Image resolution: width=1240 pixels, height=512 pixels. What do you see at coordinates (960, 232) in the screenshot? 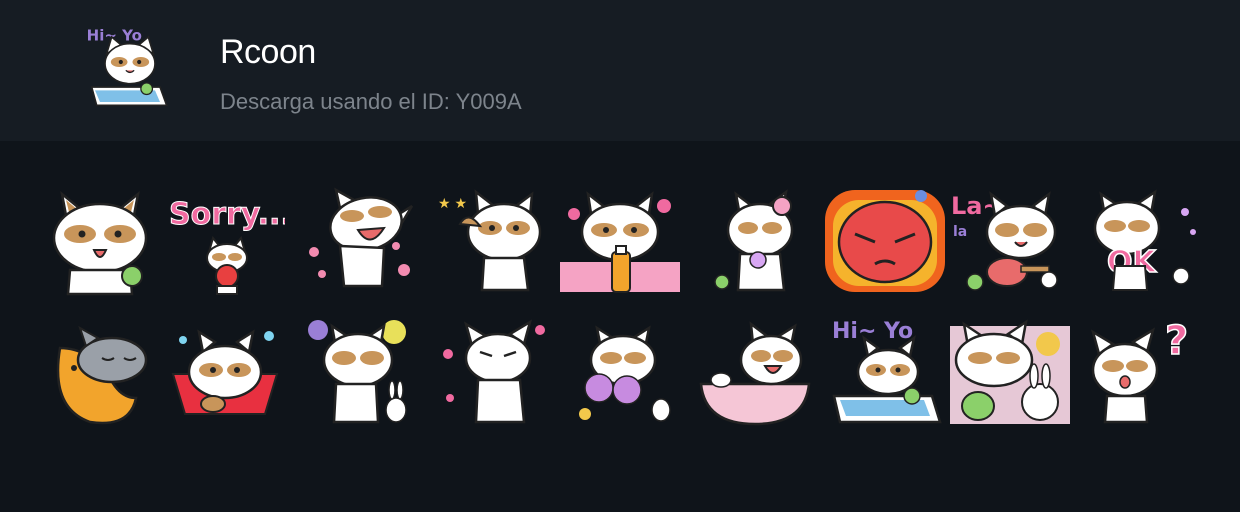
I see `lala-small-caption: la` at bounding box center [960, 232].